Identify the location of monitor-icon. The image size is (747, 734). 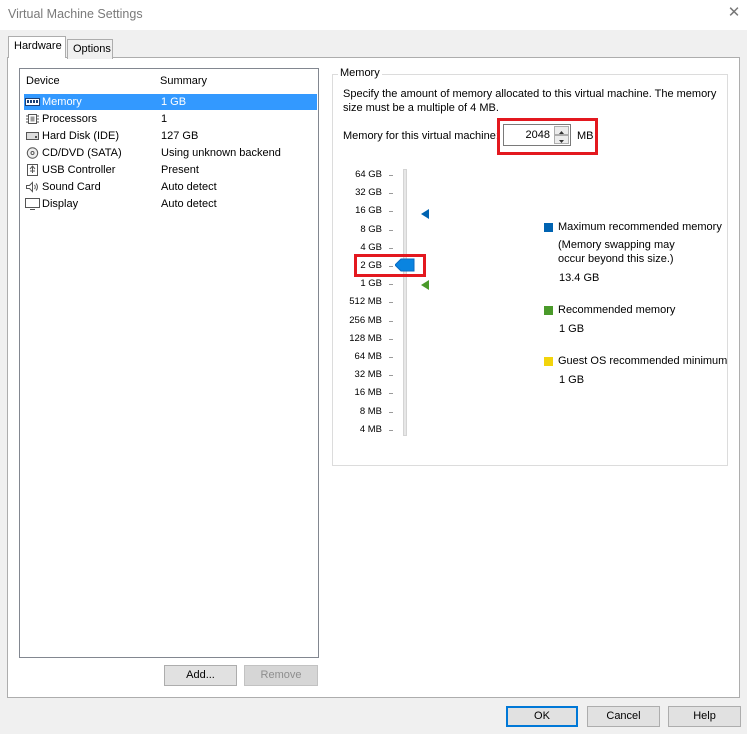
(32, 204).